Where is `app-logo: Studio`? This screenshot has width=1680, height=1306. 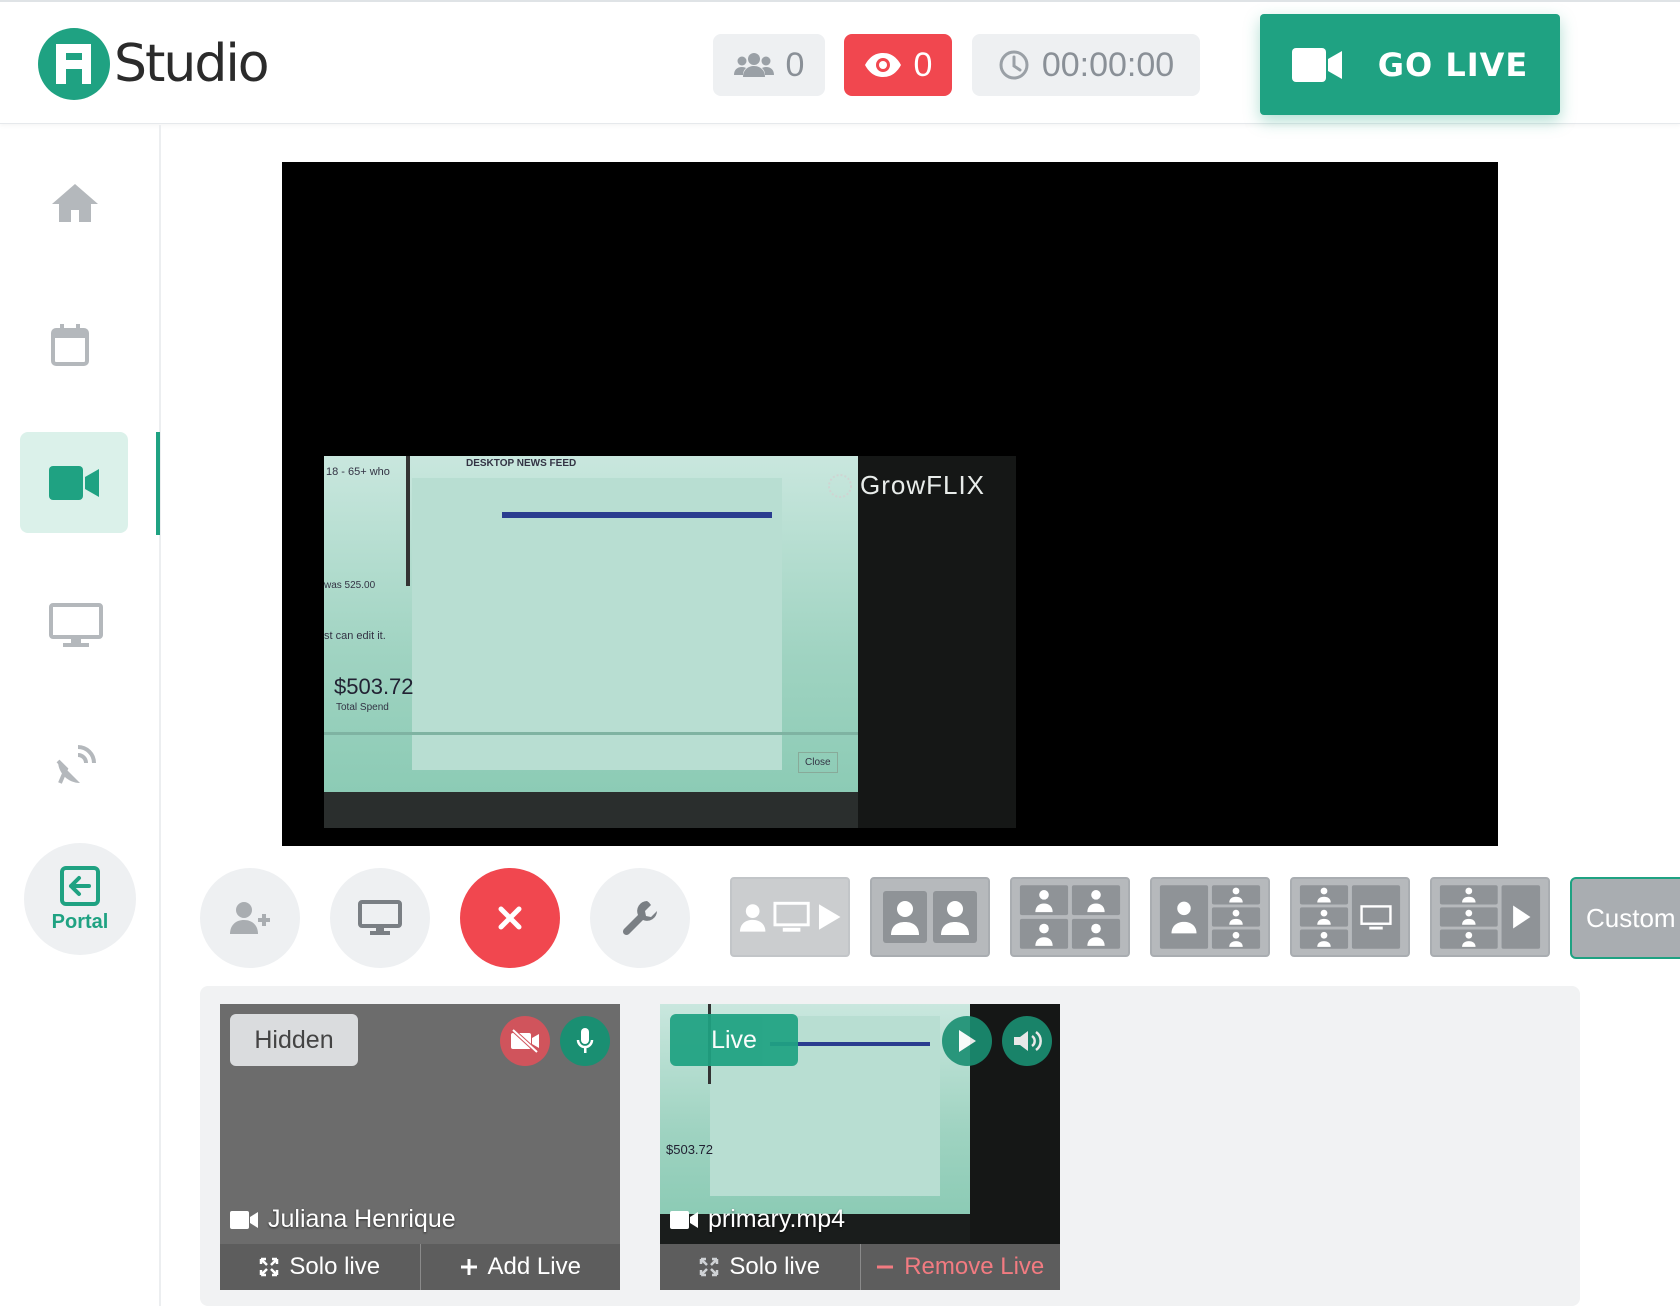 app-logo: Studio is located at coordinates (154, 64).